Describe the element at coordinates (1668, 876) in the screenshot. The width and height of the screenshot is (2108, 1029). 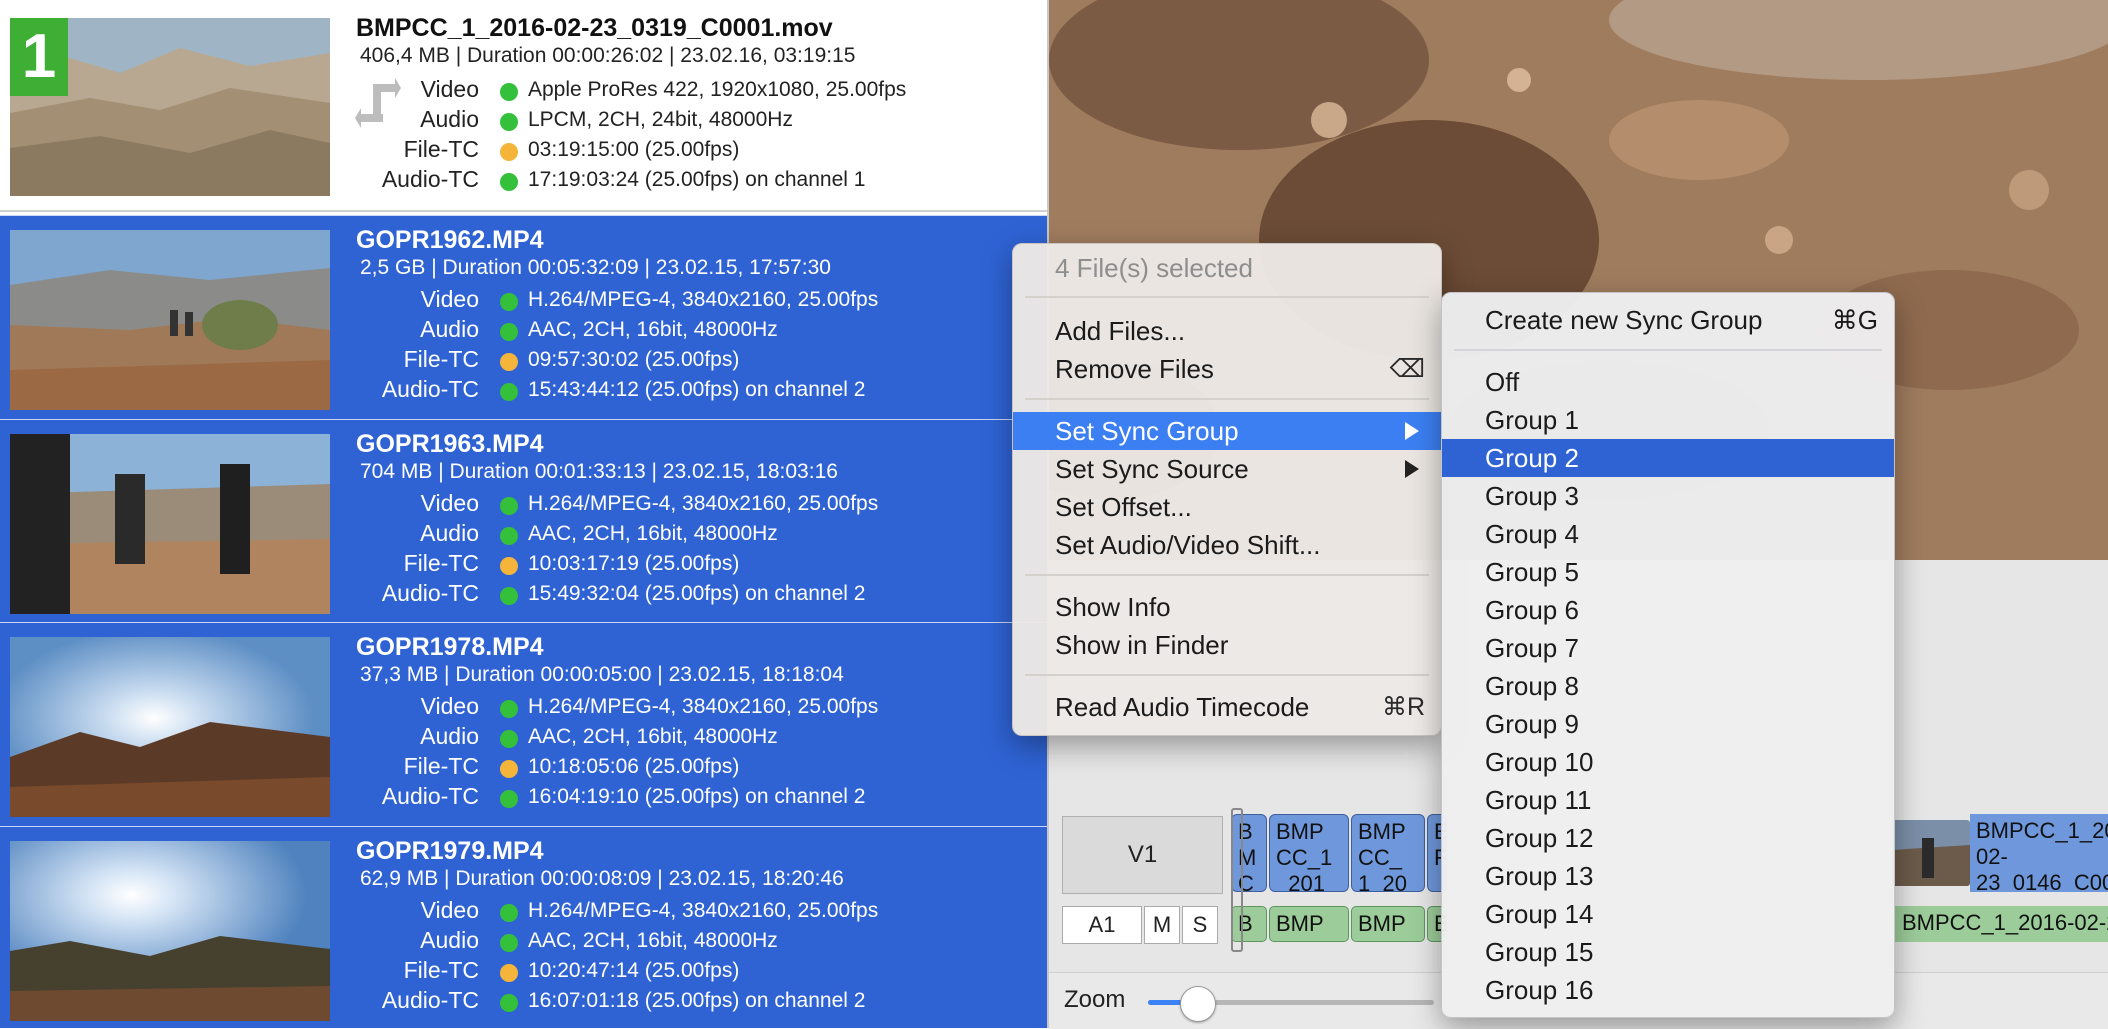
I see `submenu-item-group: Group 13` at that location.